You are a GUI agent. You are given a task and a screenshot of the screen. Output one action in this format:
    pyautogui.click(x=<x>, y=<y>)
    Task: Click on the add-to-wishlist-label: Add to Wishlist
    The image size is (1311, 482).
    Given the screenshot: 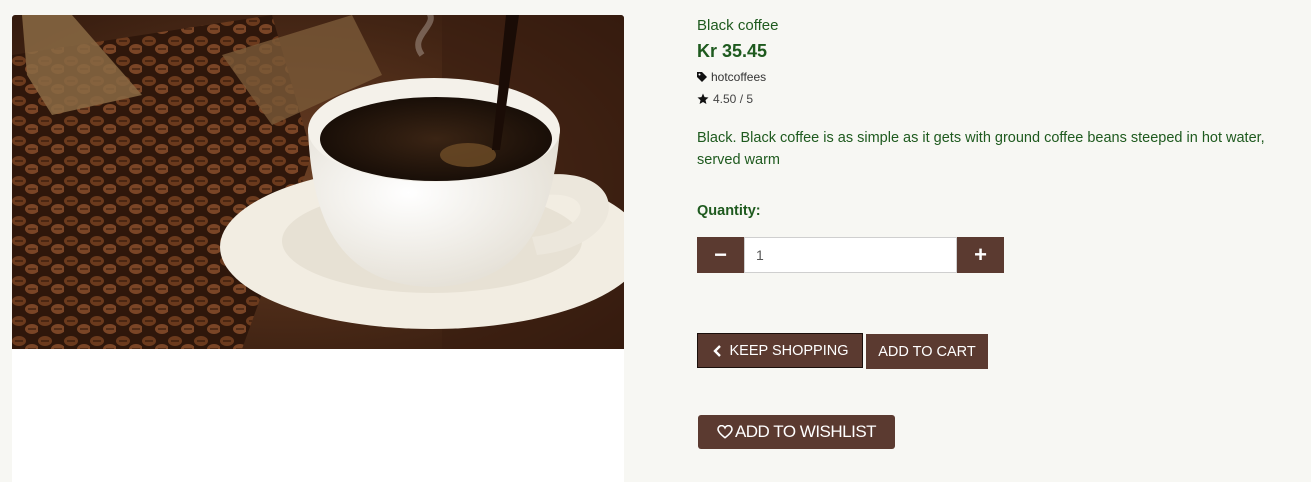 What is the action you would take?
    pyautogui.click(x=805, y=431)
    